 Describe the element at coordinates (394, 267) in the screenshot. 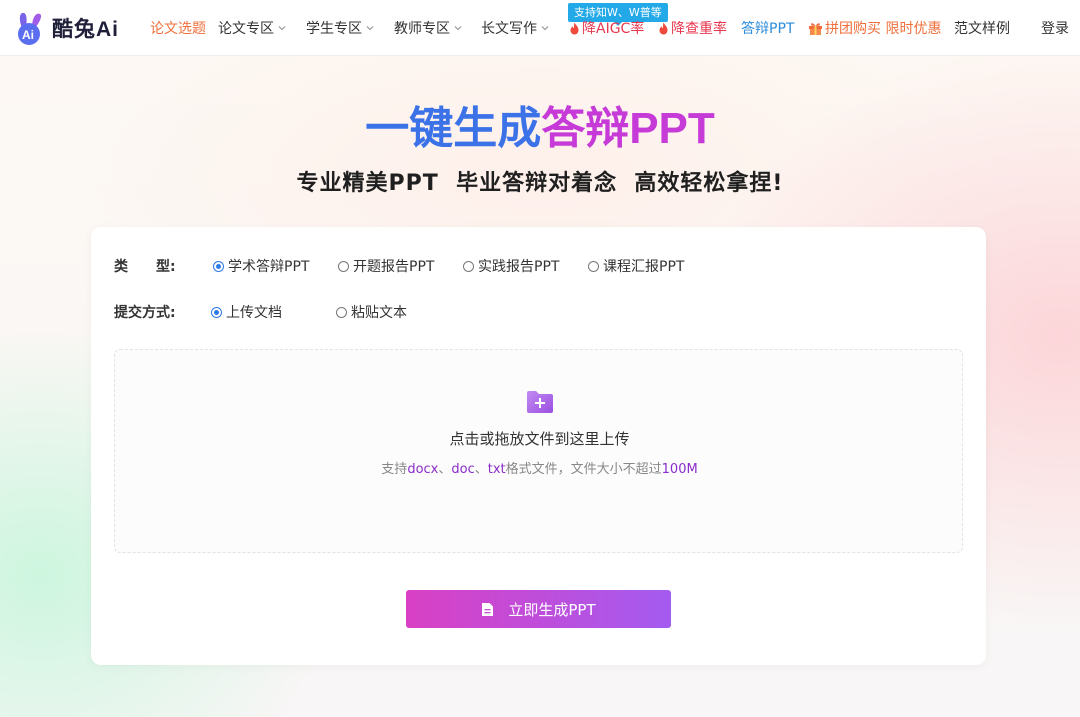

I see `radio-label: 开题报告PPT` at that location.